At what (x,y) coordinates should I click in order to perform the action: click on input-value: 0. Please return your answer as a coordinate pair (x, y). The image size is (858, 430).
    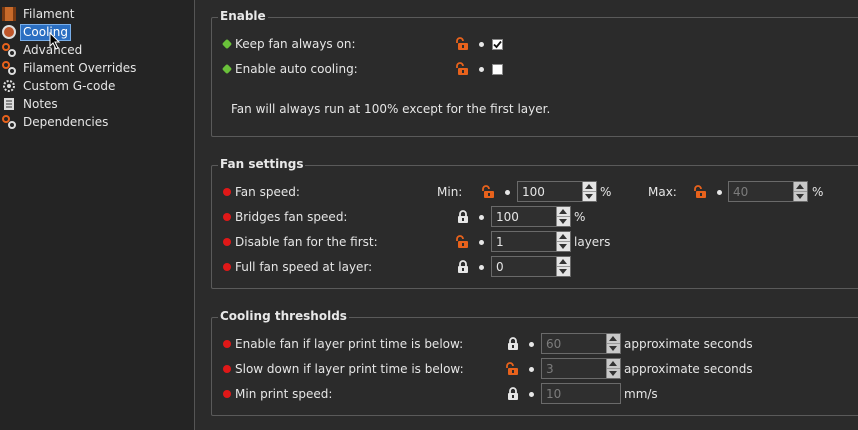
    Looking at the image, I should click on (500, 267).